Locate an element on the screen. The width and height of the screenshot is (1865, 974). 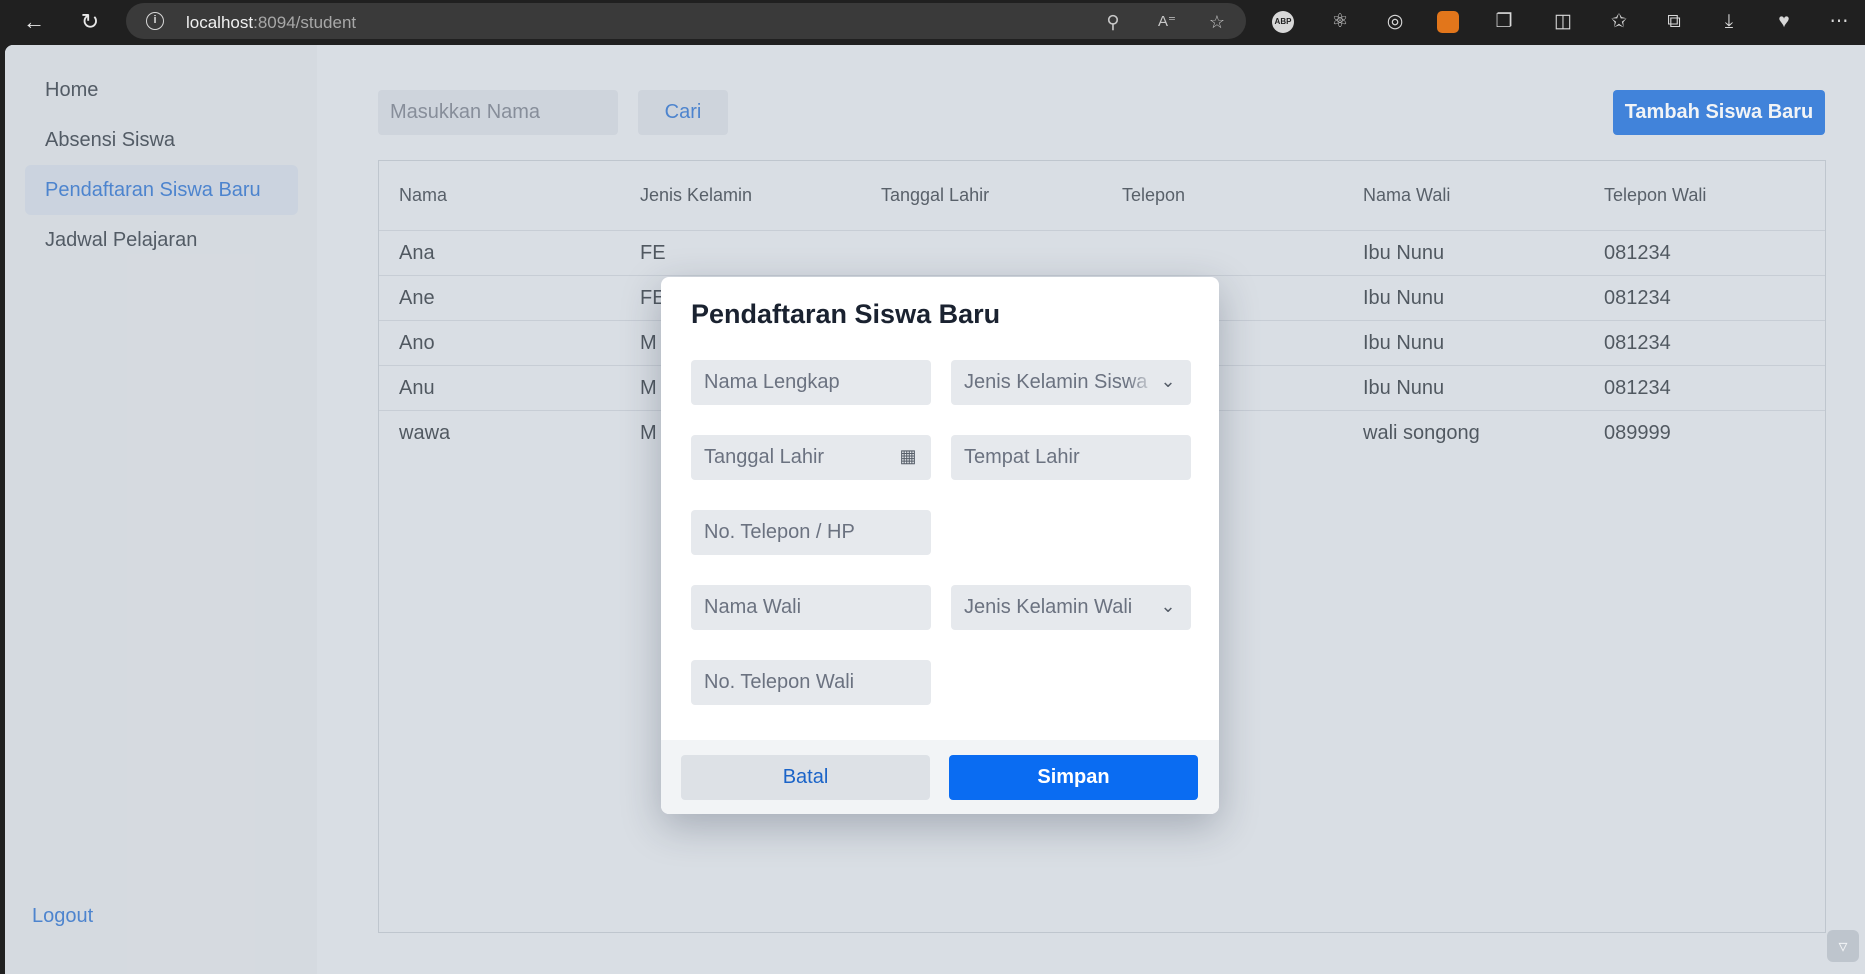
nama-wali-placeholder: Nama Wali is located at coordinates (753, 607).